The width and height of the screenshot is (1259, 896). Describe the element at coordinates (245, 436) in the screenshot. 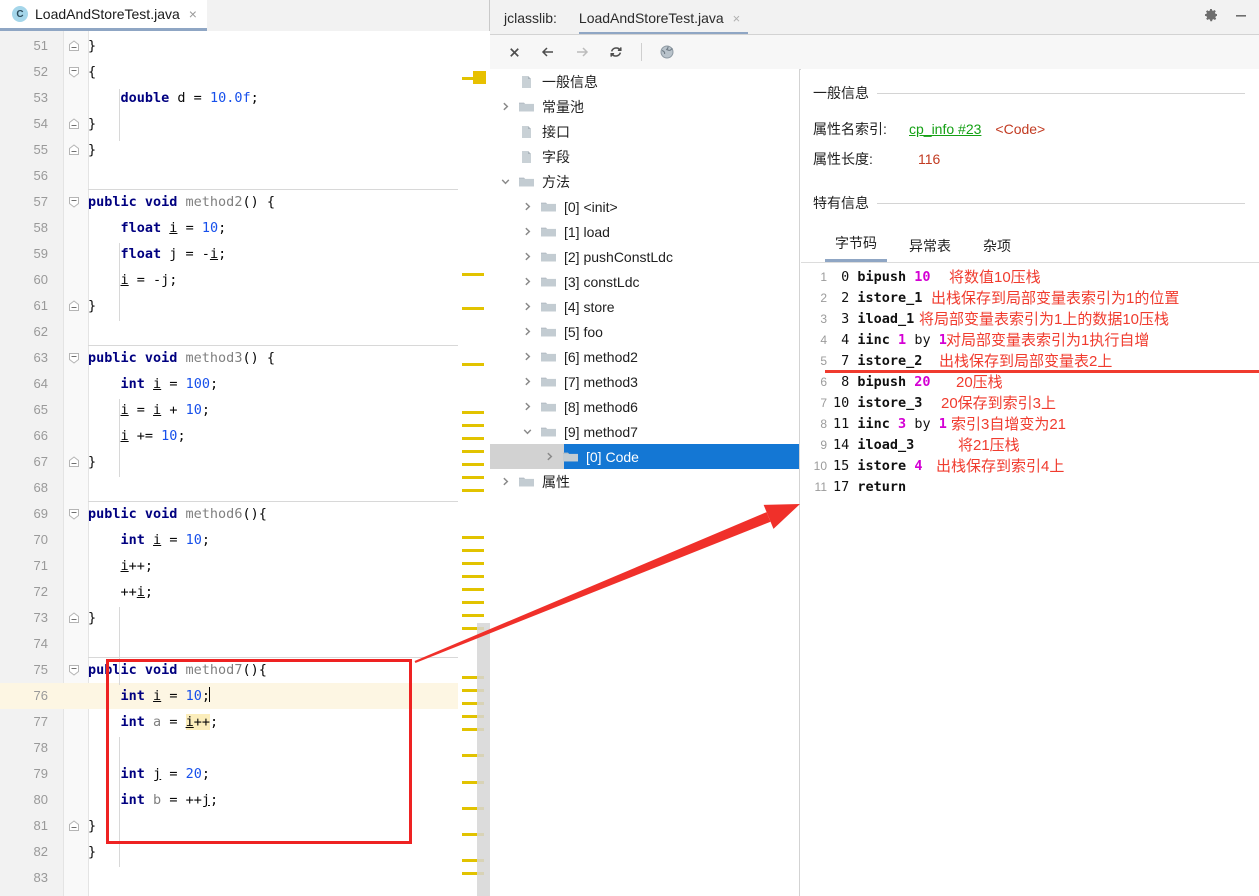

I see `code-line: 66 i += 10;` at that location.